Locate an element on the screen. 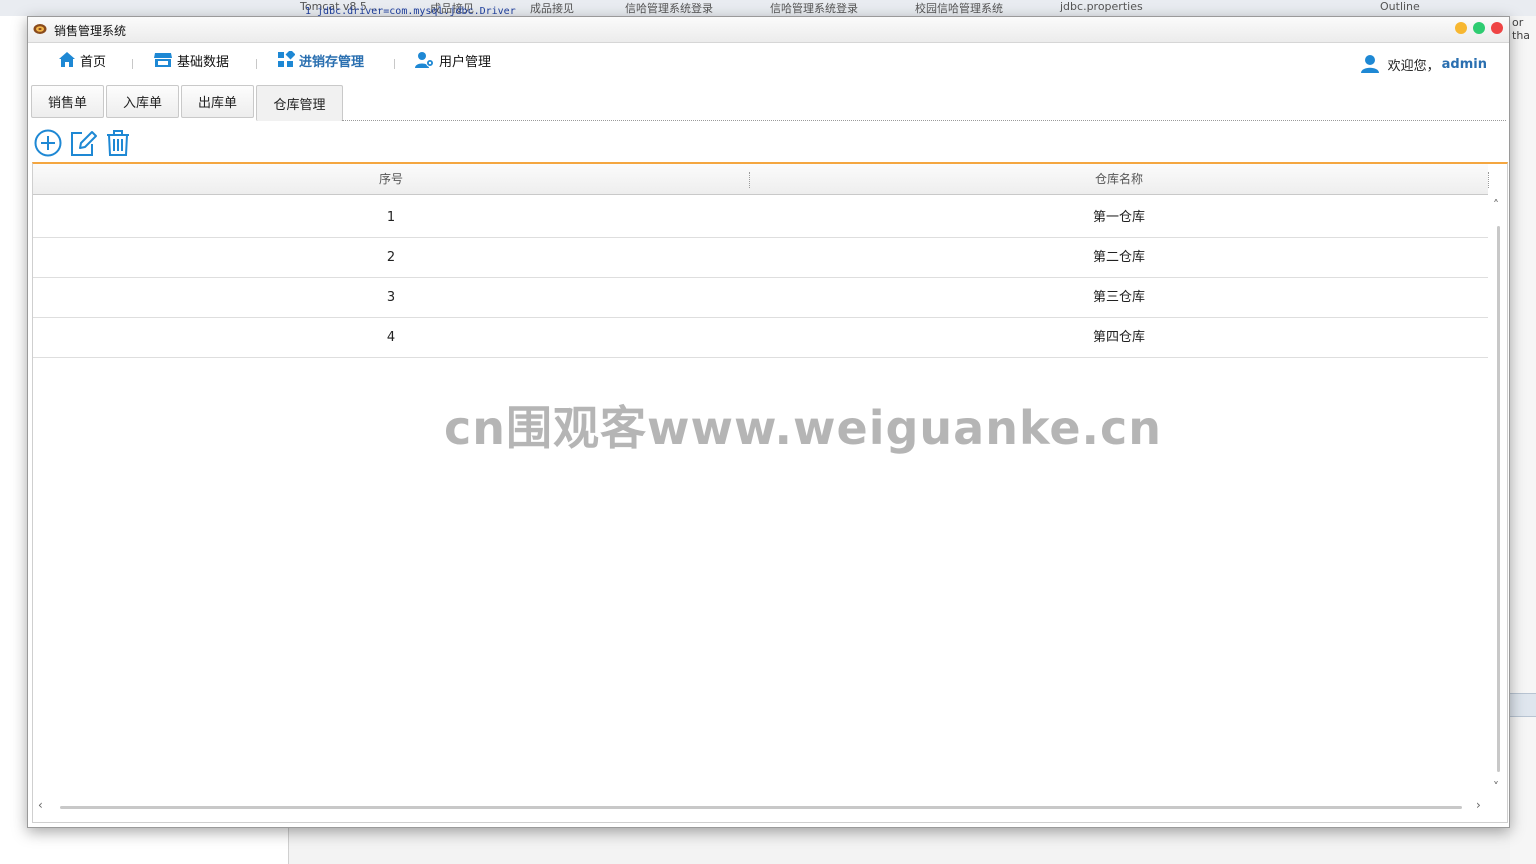  cell-index: 1 is located at coordinates (391, 217).